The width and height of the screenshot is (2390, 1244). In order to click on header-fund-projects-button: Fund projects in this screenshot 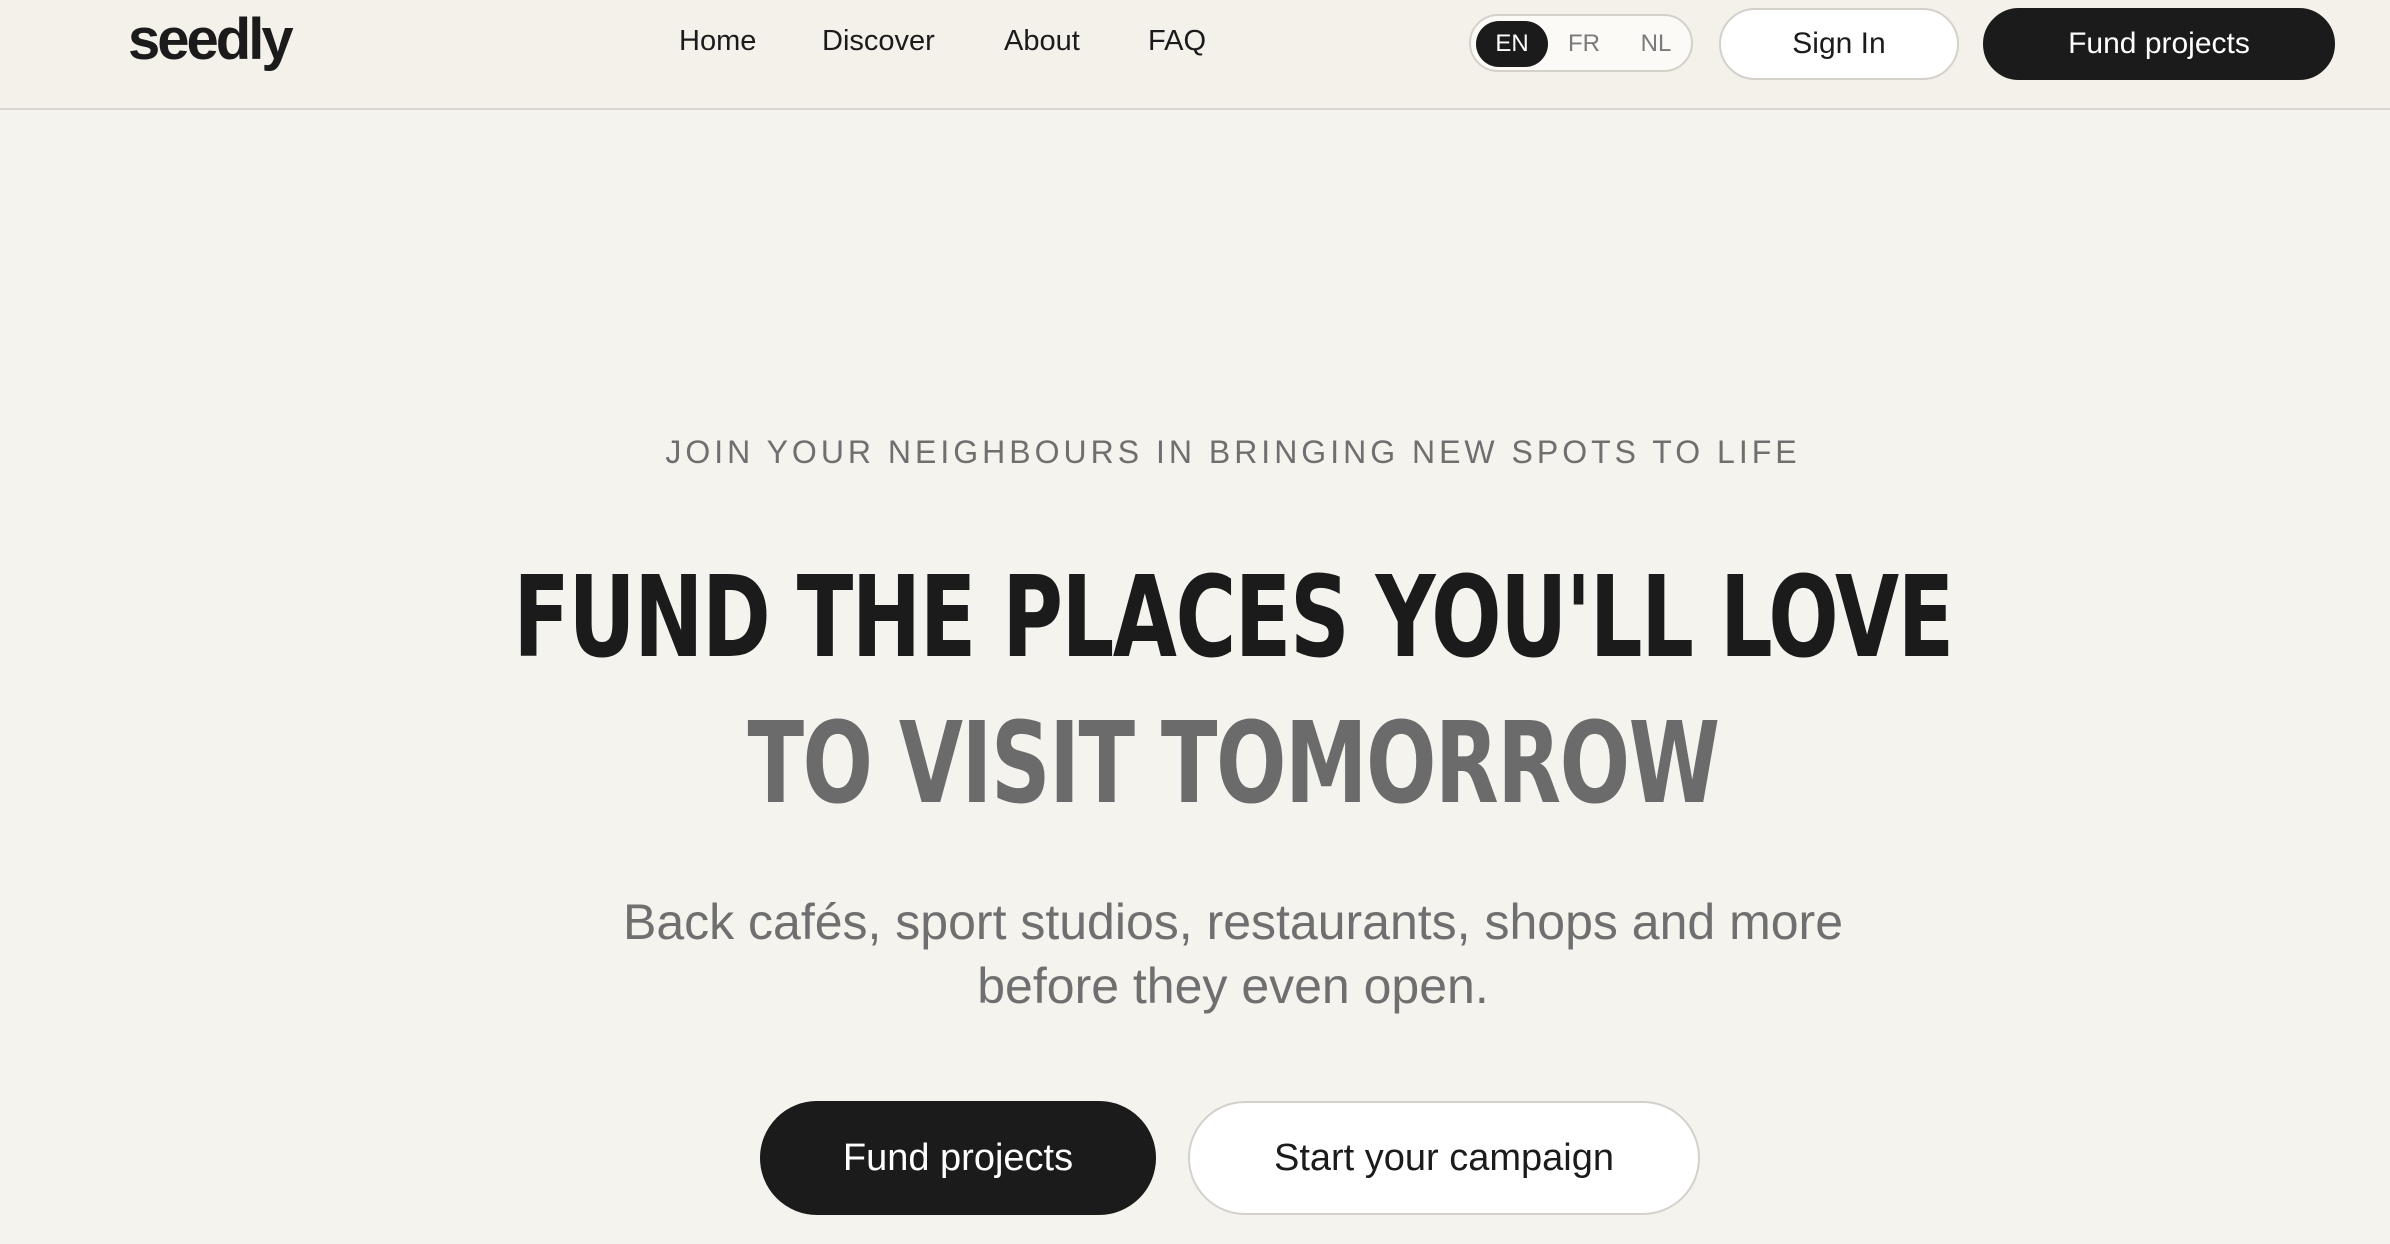, I will do `click(2159, 44)`.